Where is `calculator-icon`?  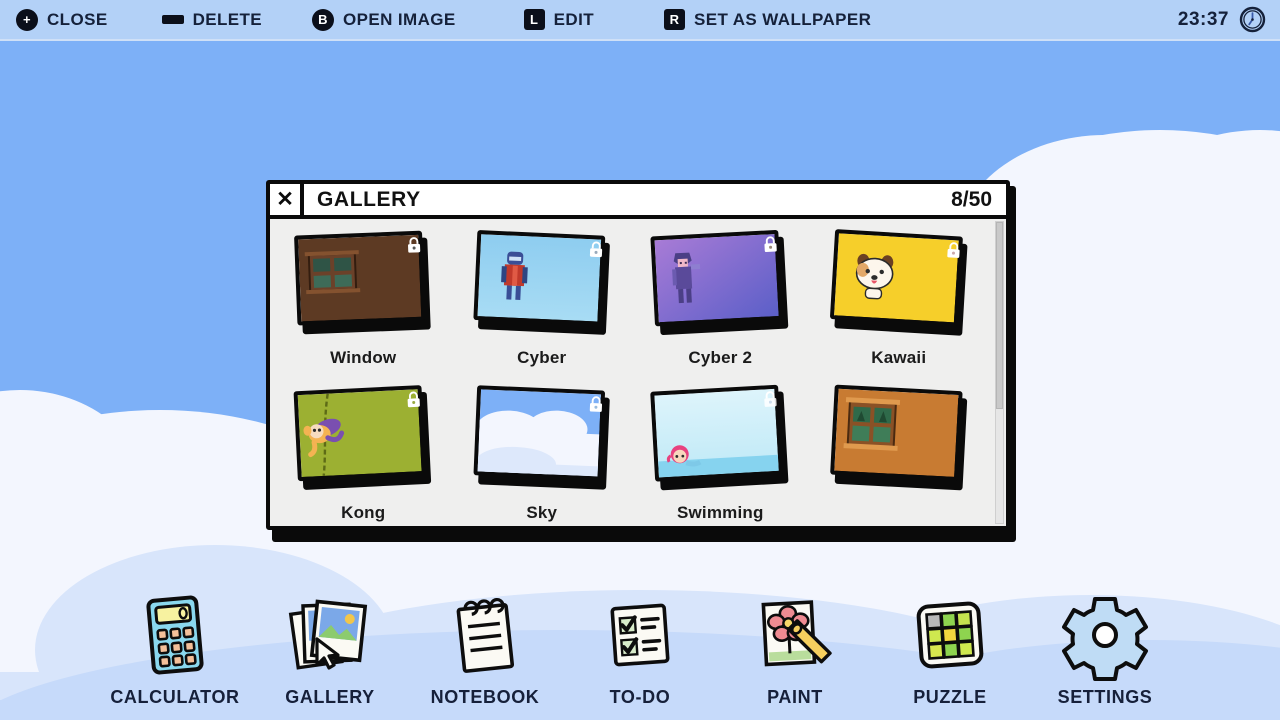
calculator-icon is located at coordinates (175, 635).